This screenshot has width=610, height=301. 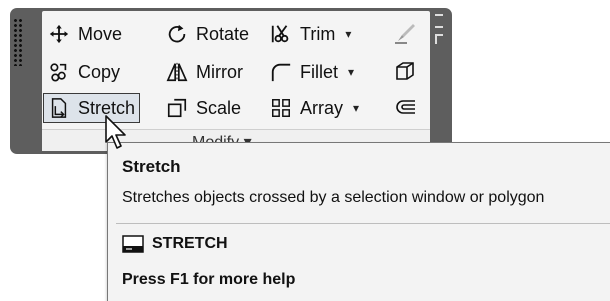 What do you see at coordinates (281, 72) in the screenshot?
I see `fillet-icon` at bounding box center [281, 72].